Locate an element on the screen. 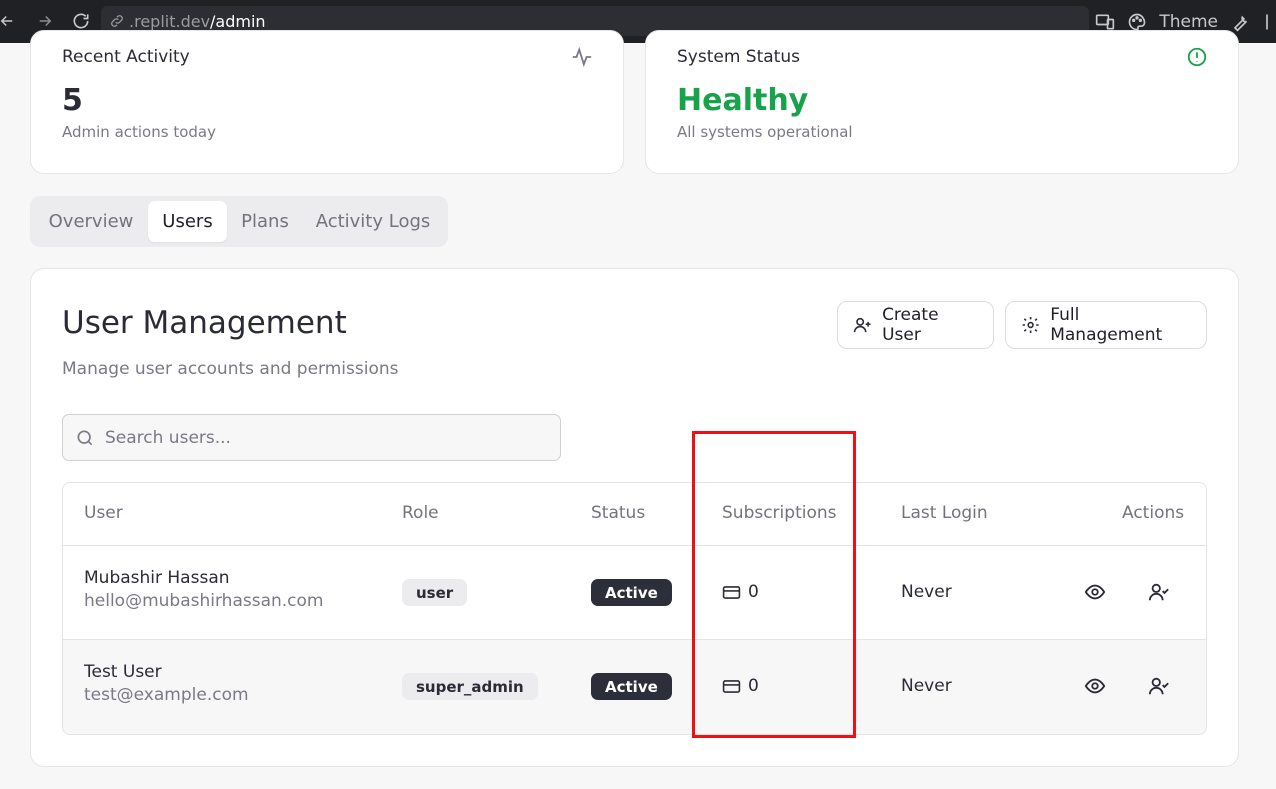 The width and height of the screenshot is (1276, 789). annotation-highlight-box is located at coordinates (774, 584).